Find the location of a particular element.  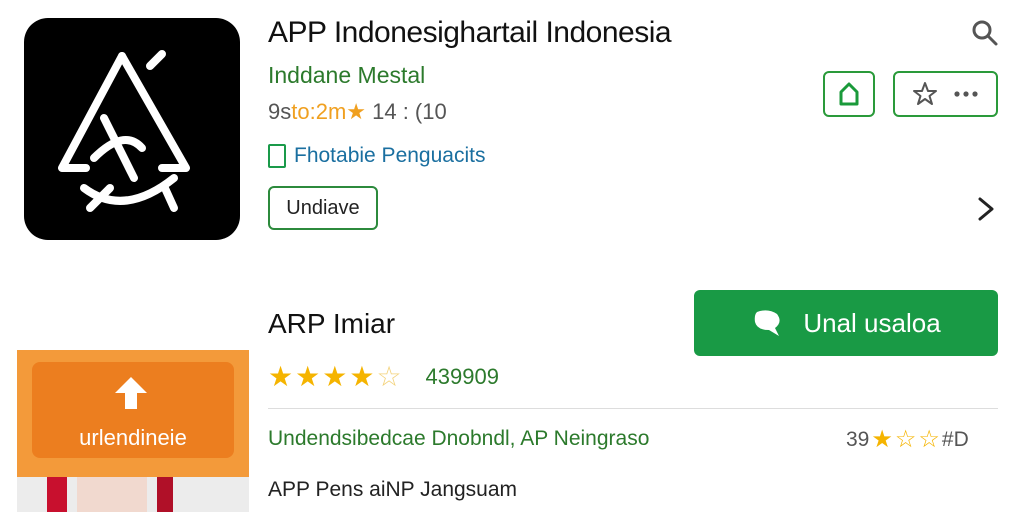

rating-count: 439909 is located at coordinates (462, 376).